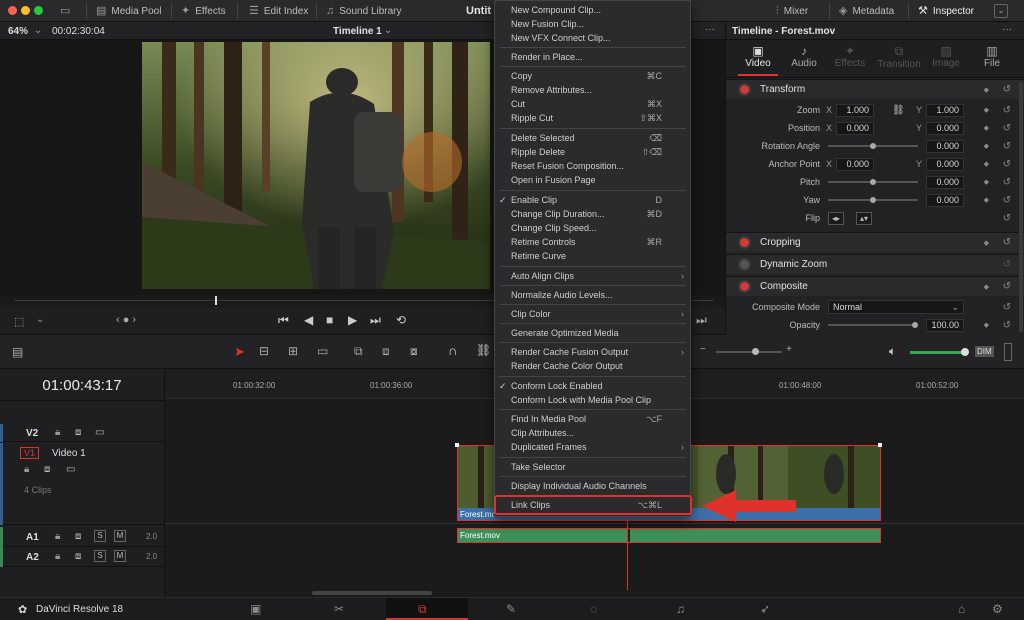  What do you see at coordinates (592, 419) in the screenshot?
I see `menu-item-find-in-media-pool: Find In Media Pool ⌥F` at bounding box center [592, 419].